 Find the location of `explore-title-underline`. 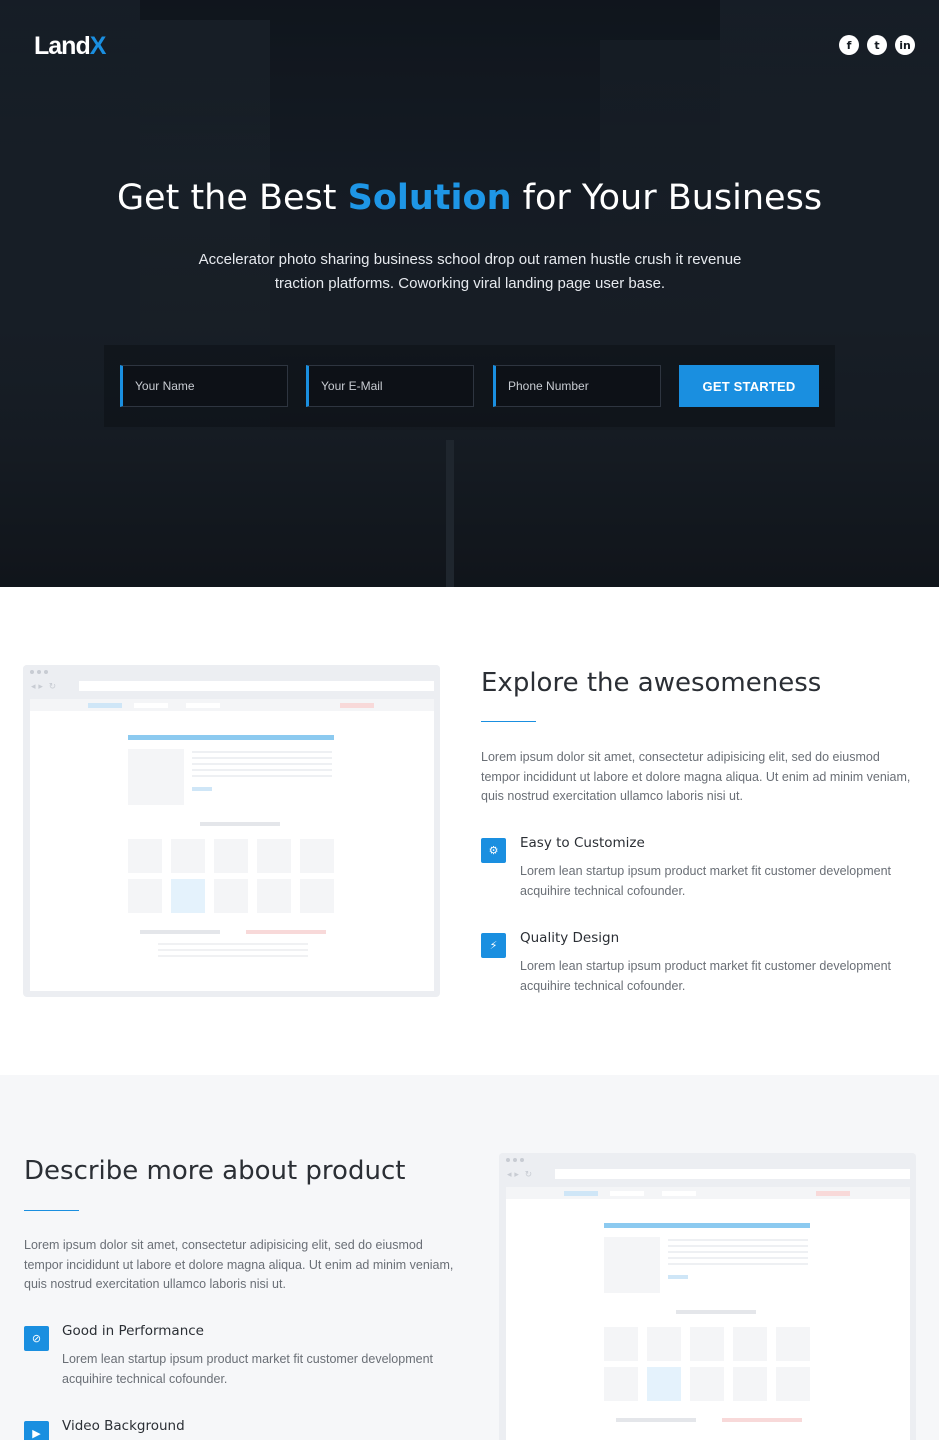

explore-title-underline is located at coordinates (508, 721).